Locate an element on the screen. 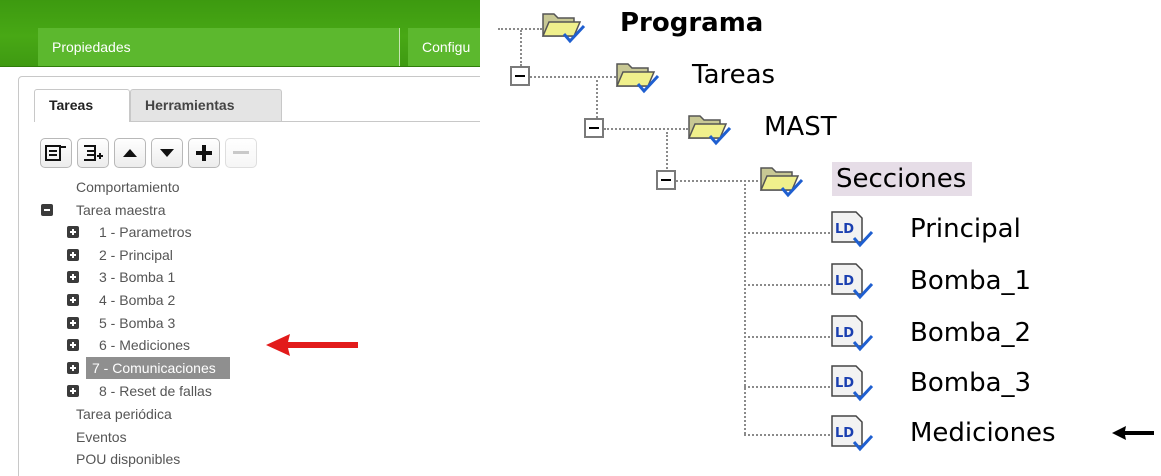  move-down-button is located at coordinates (167, 153).